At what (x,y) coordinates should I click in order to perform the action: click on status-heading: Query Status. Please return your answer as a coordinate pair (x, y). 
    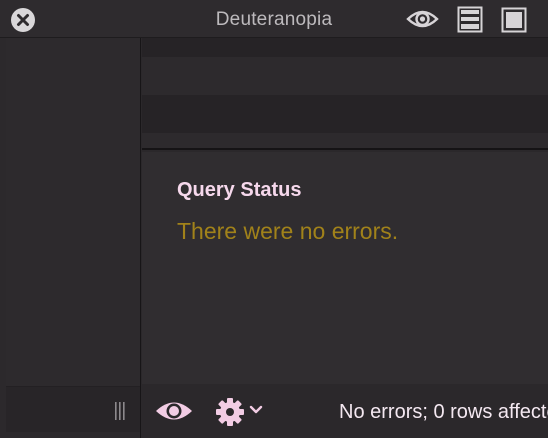
    Looking at the image, I should click on (239, 190).